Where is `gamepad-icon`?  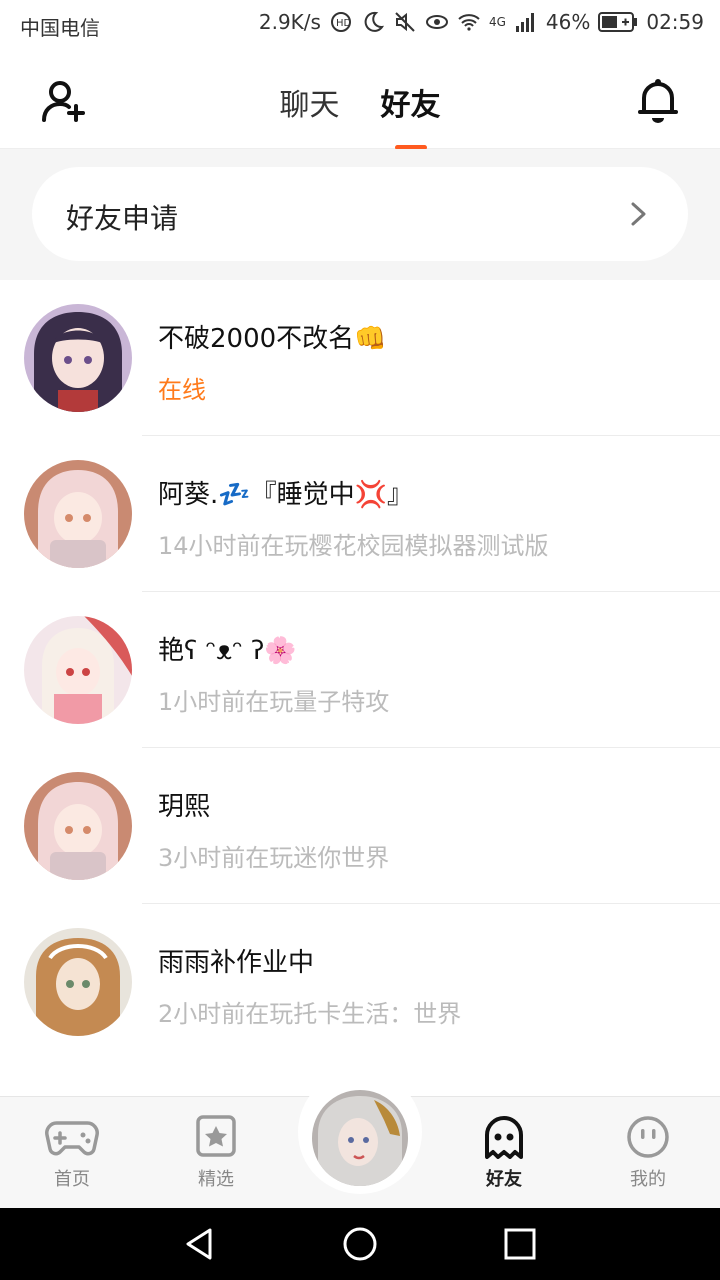 gamepad-icon is located at coordinates (72, 1138).